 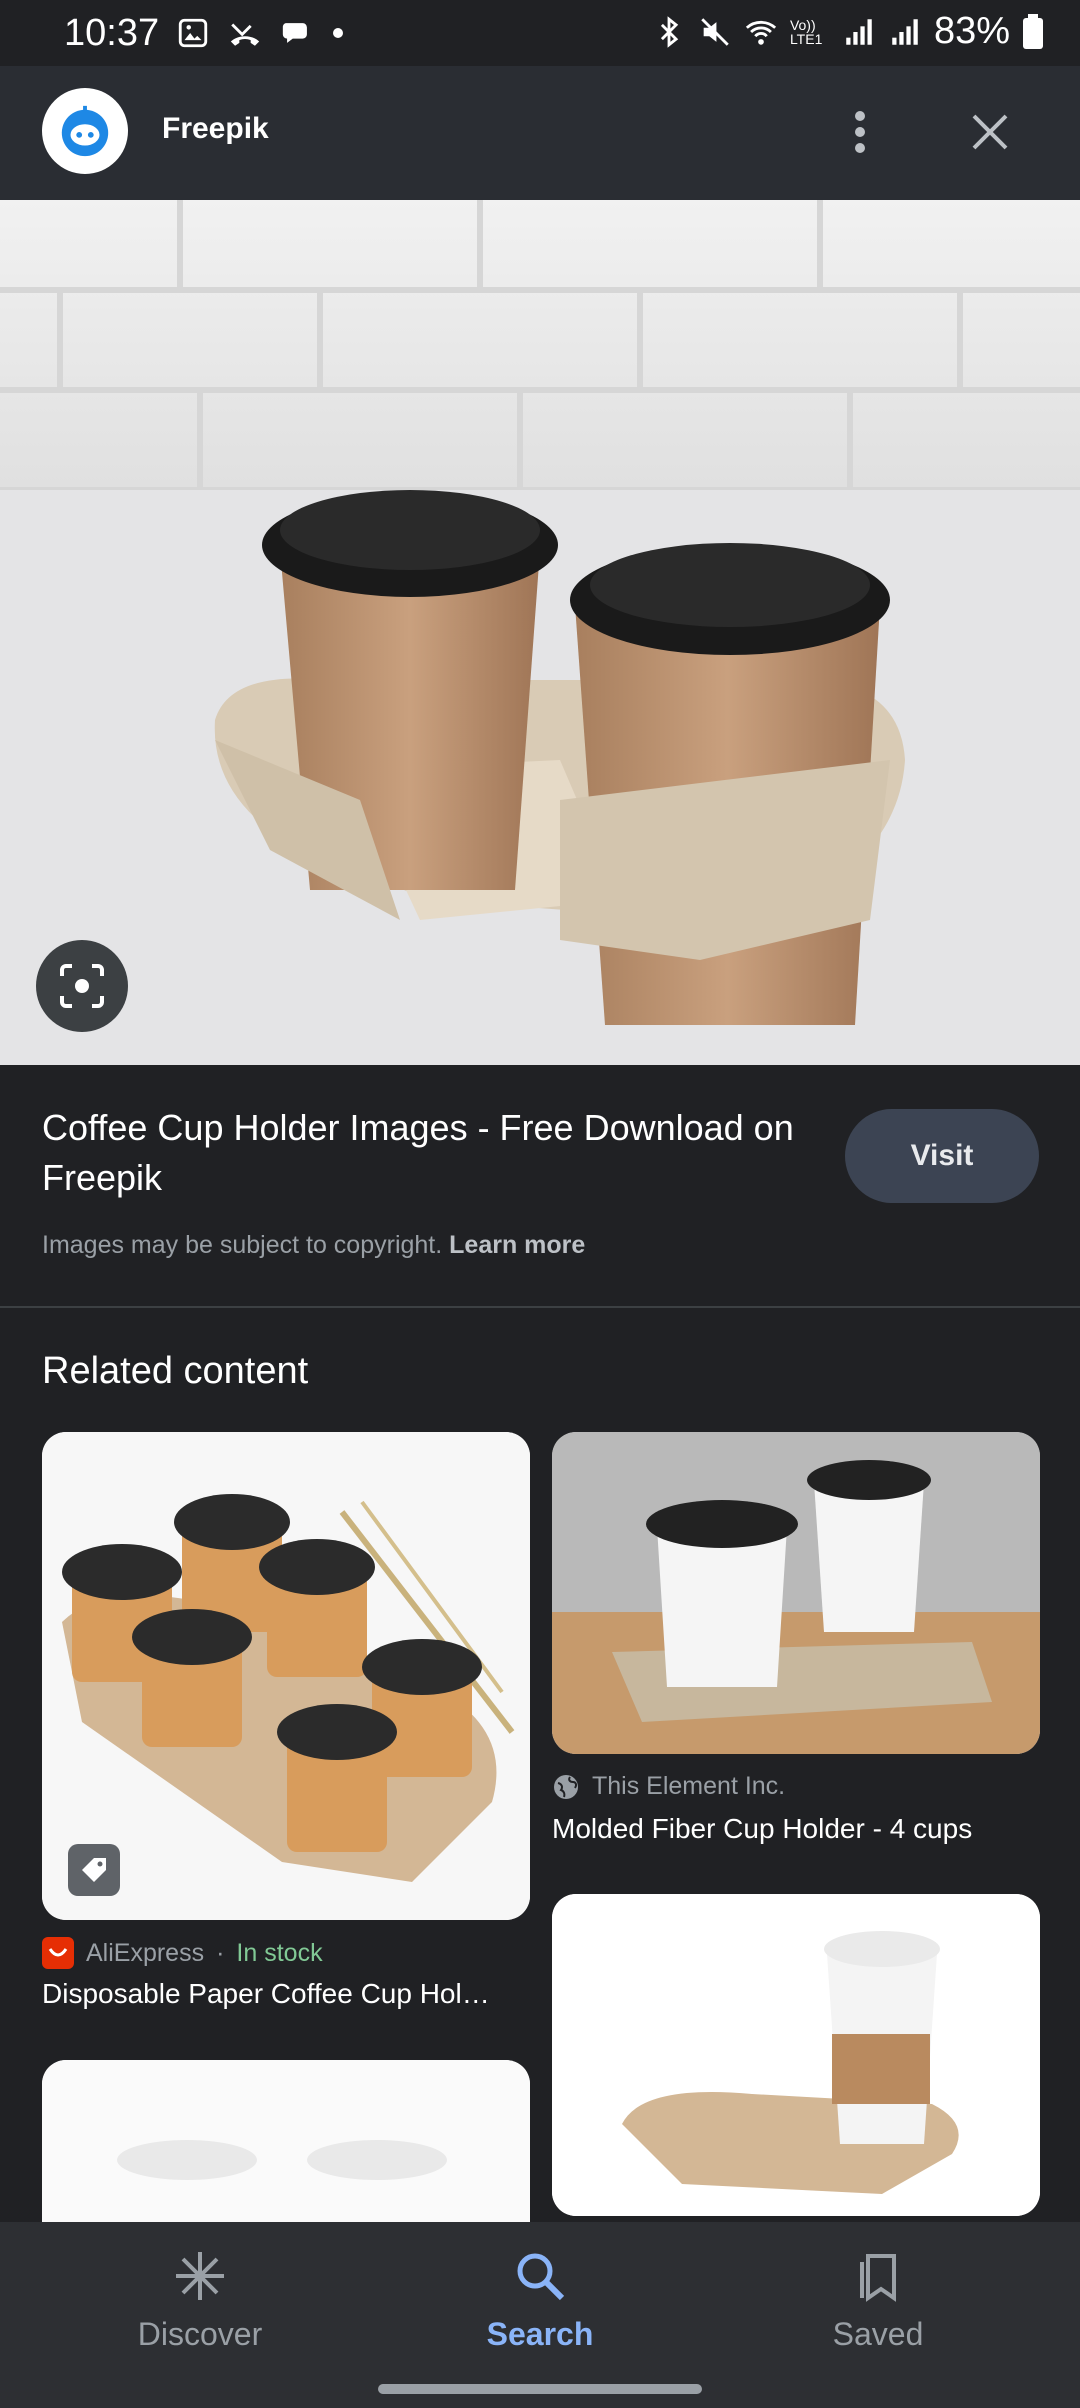 What do you see at coordinates (242, 1245) in the screenshot?
I see `copyright-text: Images may be subject to copyright.` at bounding box center [242, 1245].